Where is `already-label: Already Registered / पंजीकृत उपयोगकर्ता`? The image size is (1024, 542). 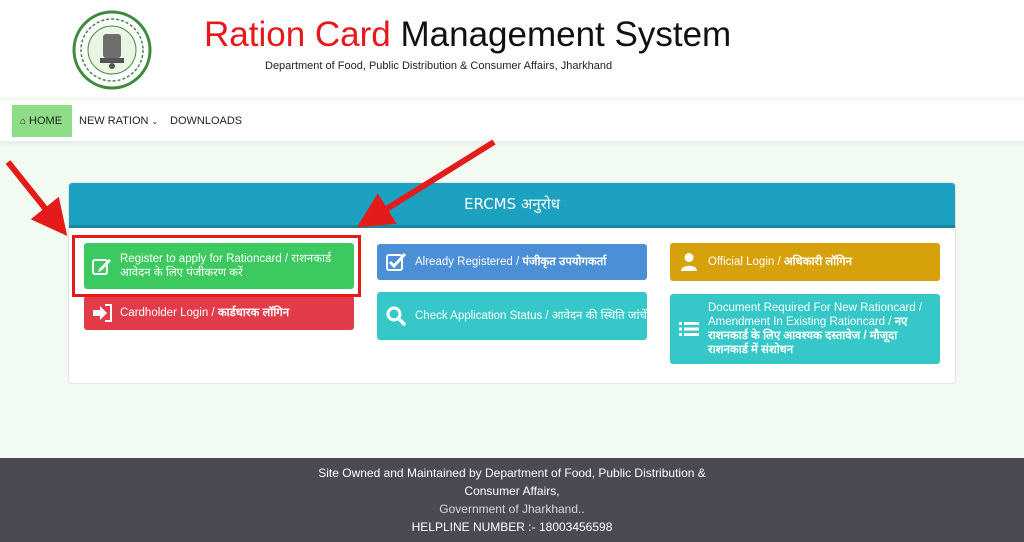 already-label: Already Registered / पंजीकृत उपयोगकर्ता is located at coordinates (531, 262).